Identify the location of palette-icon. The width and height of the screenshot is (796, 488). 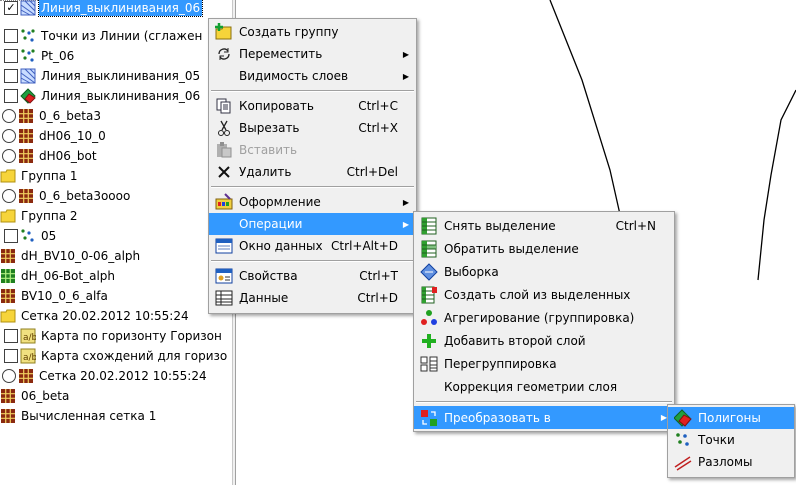
(224, 202).